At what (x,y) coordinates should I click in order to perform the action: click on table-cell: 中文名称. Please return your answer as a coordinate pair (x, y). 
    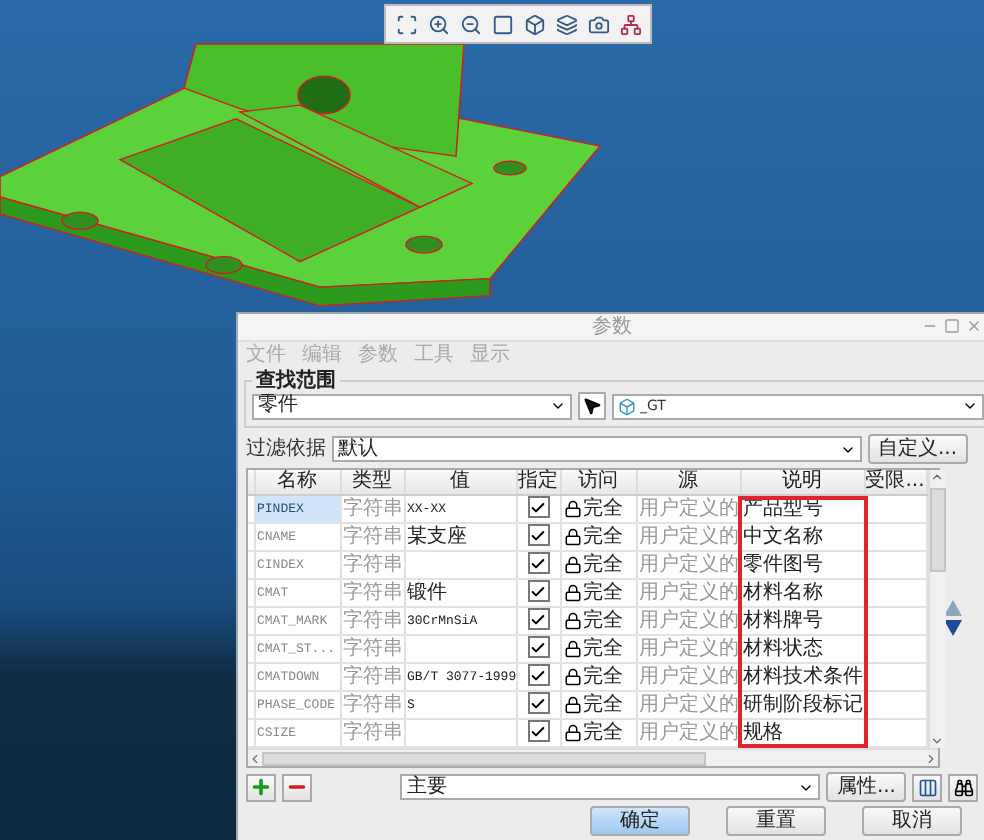
    Looking at the image, I should click on (802, 537).